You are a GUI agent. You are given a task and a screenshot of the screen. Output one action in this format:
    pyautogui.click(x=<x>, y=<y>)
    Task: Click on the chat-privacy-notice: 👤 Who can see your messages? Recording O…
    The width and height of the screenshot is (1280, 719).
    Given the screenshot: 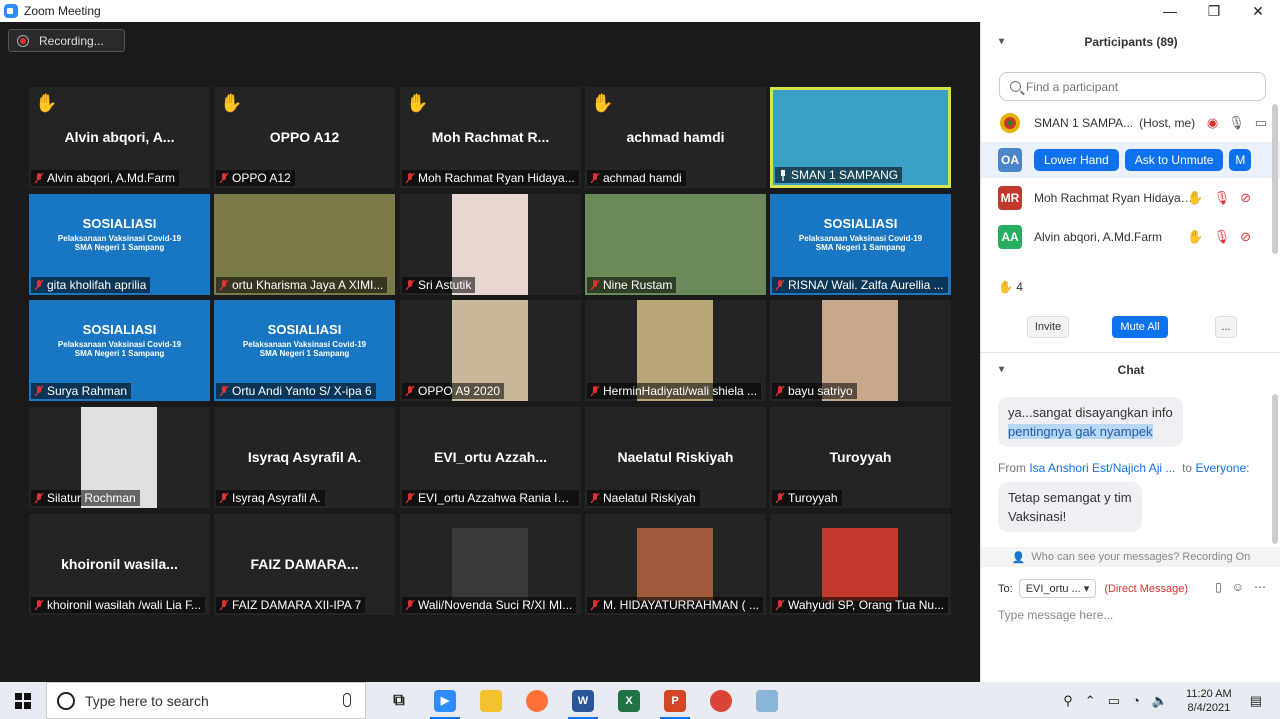 What is the action you would take?
    pyautogui.click(x=1130, y=557)
    